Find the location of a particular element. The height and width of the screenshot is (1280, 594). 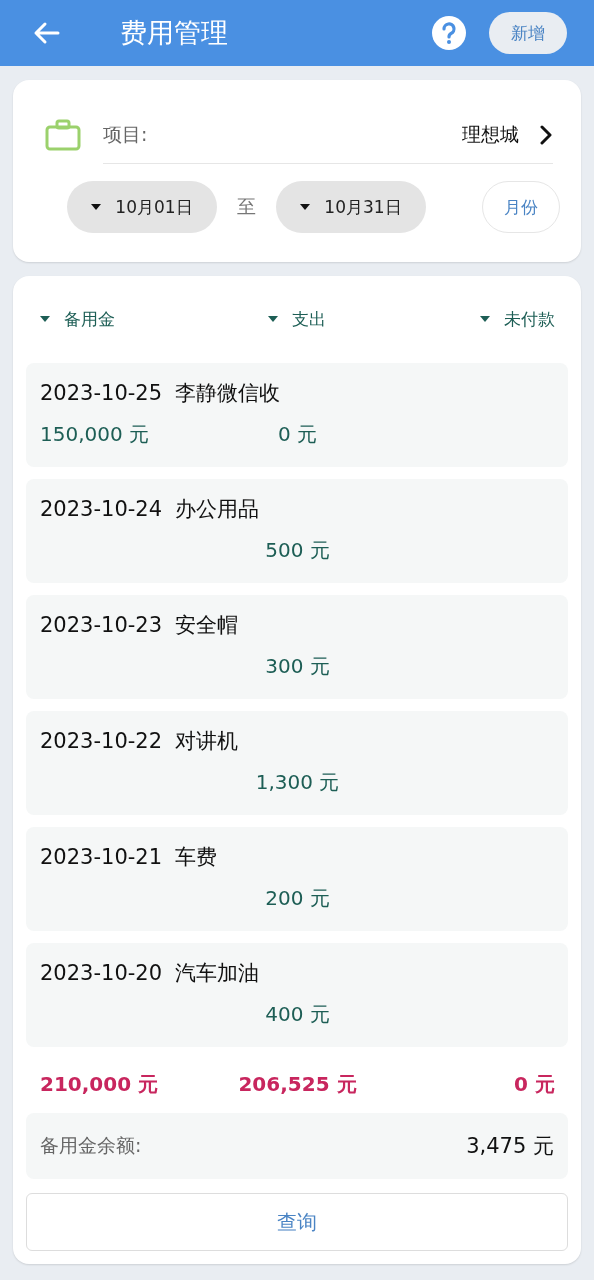

chevron-right-icon is located at coordinates (546, 134).